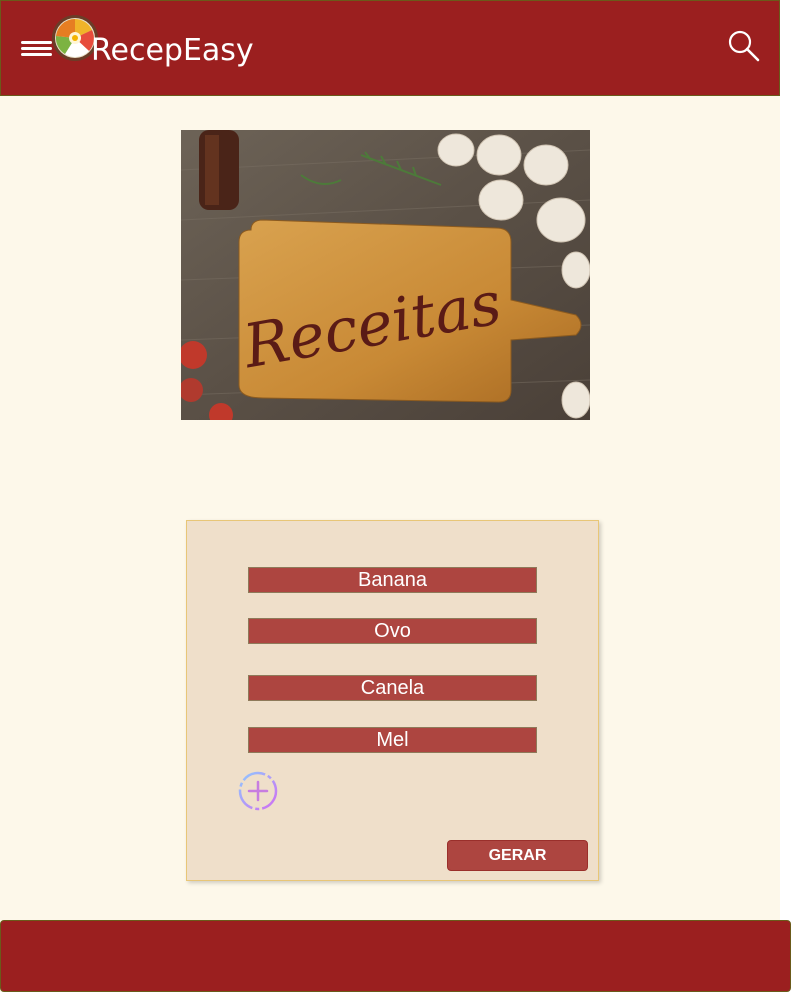 This screenshot has height=992, width=791. What do you see at coordinates (744, 46) in the screenshot?
I see `search-icon` at bounding box center [744, 46].